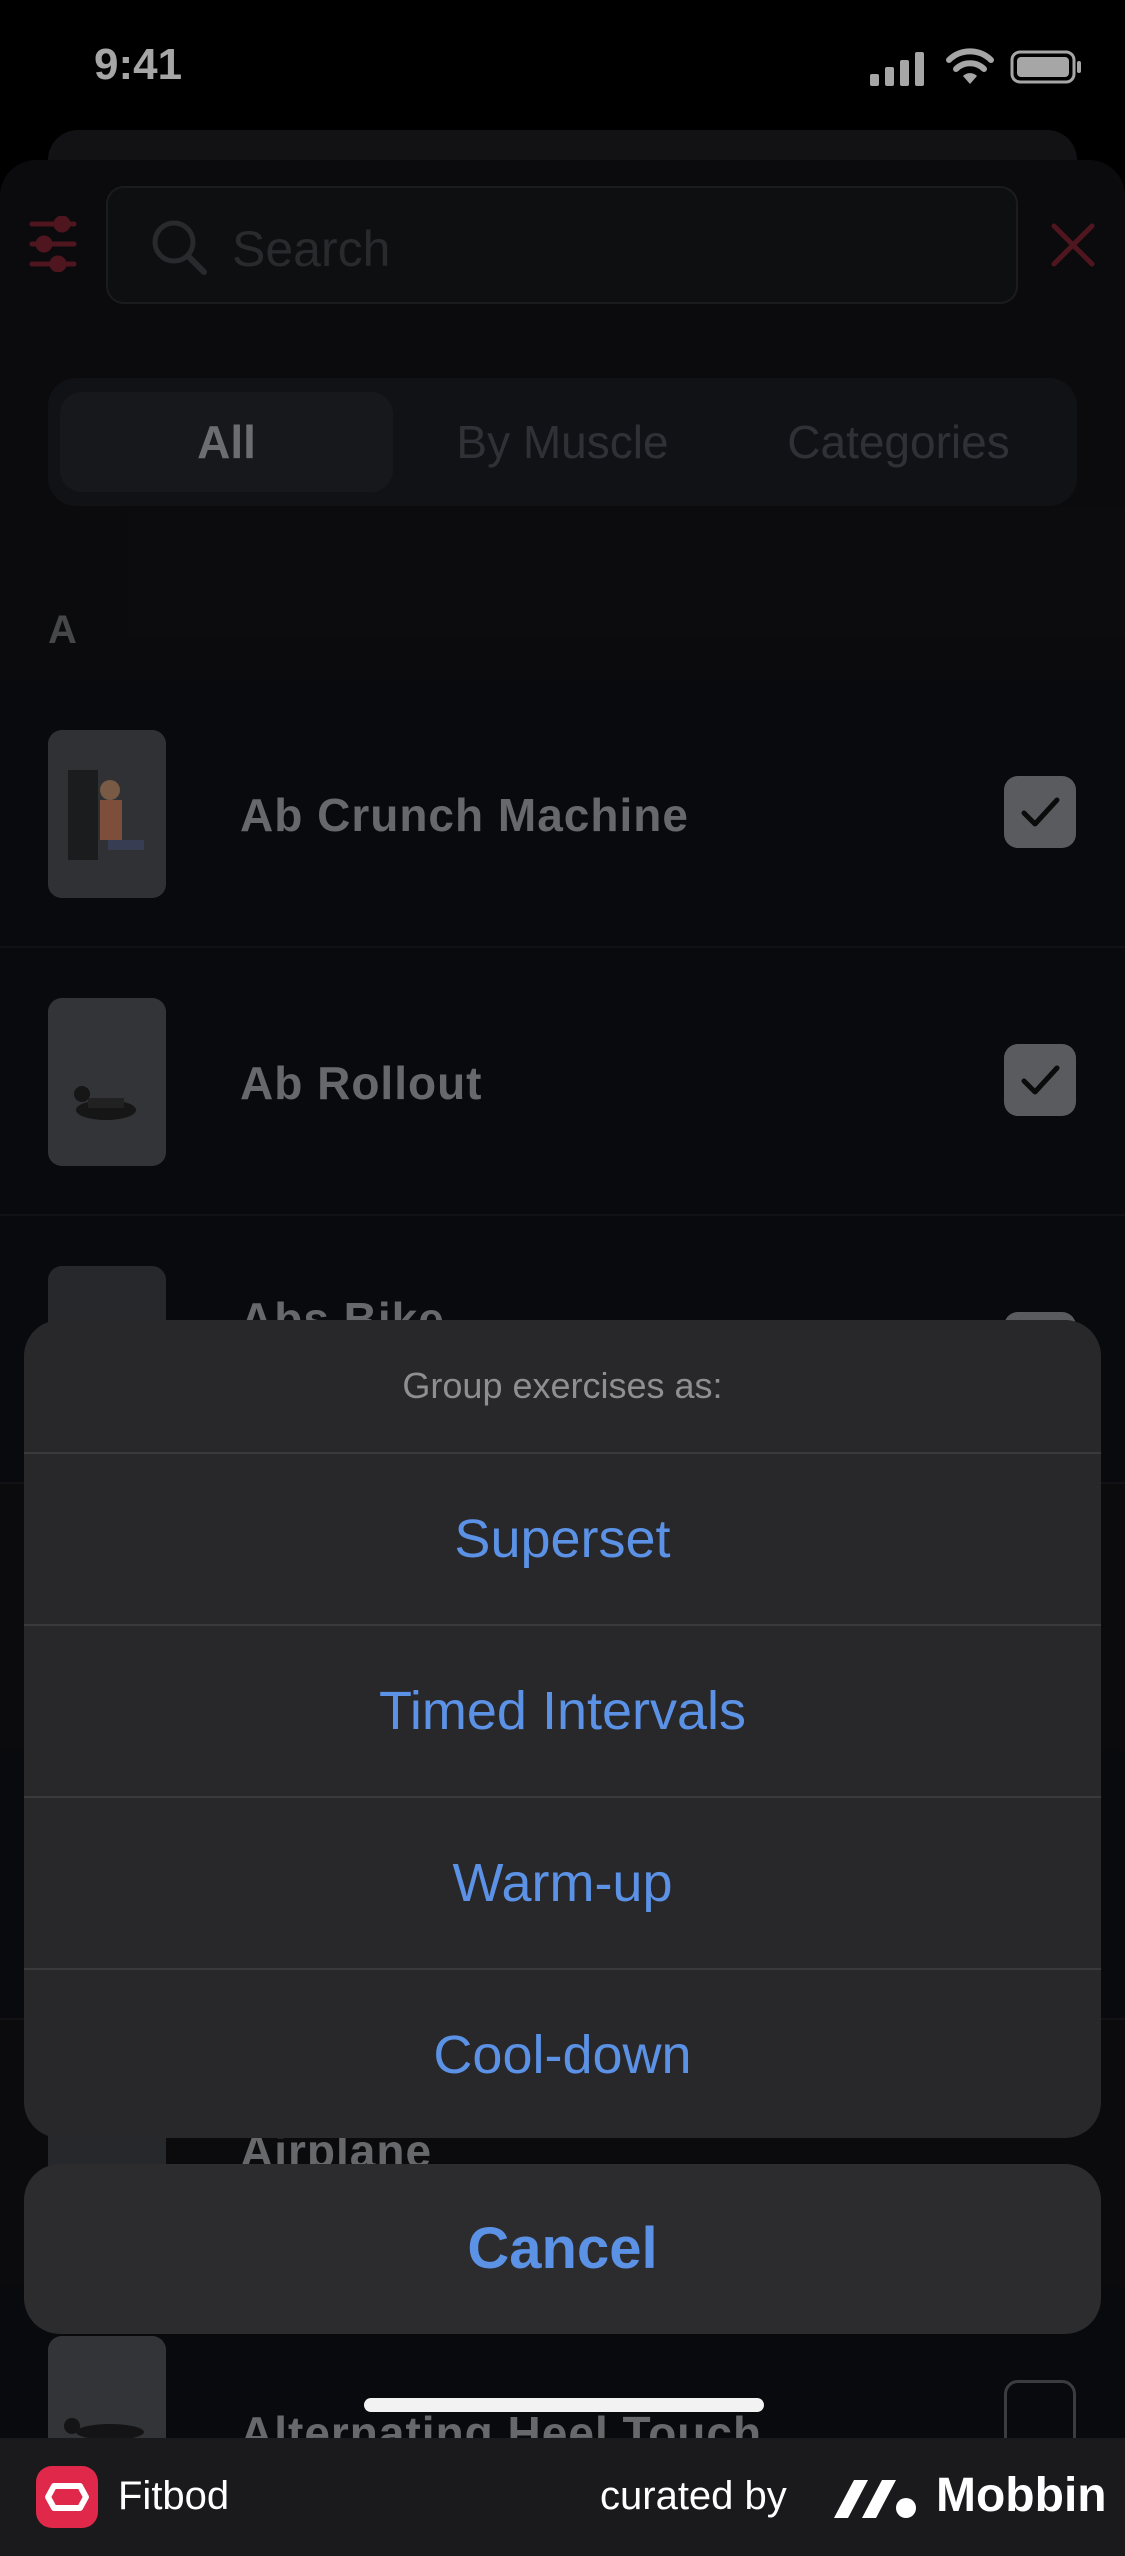 This screenshot has height=2556, width=1125. I want to click on superset-option: Superset, so click(562, 1540).